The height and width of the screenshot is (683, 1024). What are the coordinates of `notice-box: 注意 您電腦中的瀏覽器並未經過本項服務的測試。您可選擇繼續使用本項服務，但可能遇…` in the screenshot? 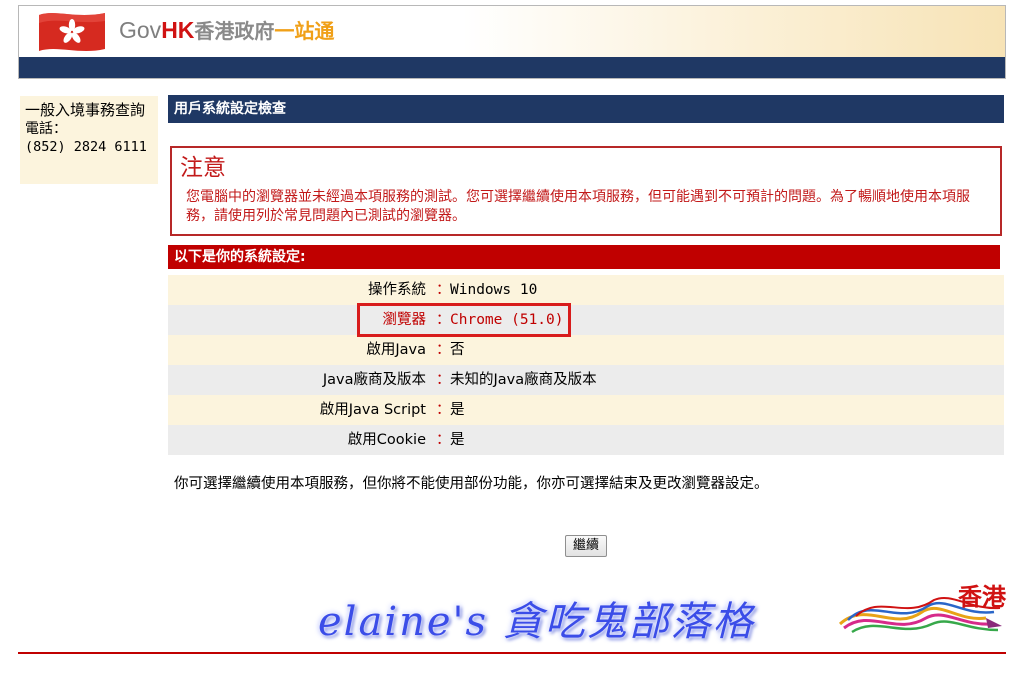 It's located at (586, 191).